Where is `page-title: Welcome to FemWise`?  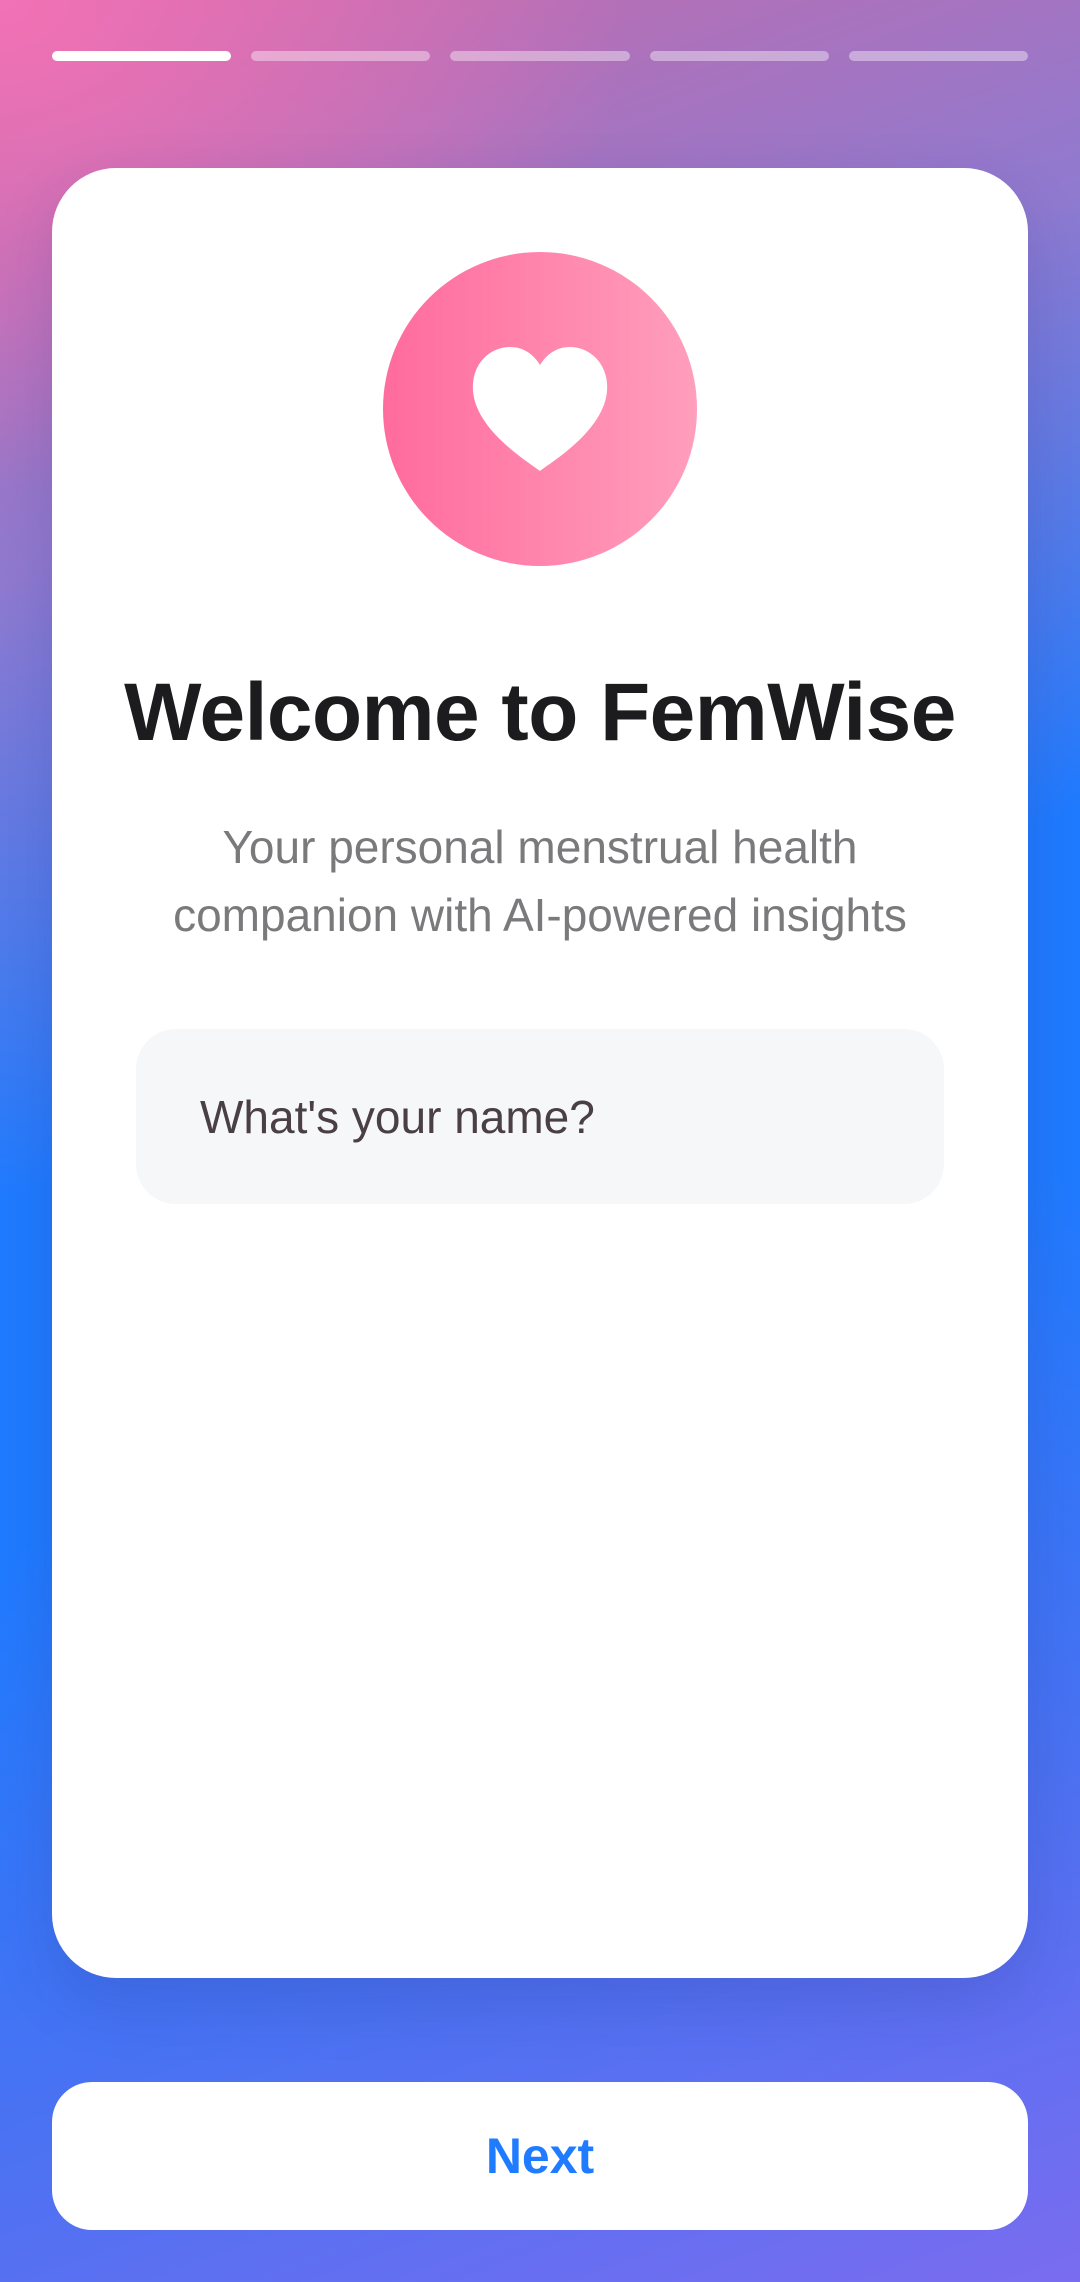
page-title: Welcome to FemWise is located at coordinates (540, 712).